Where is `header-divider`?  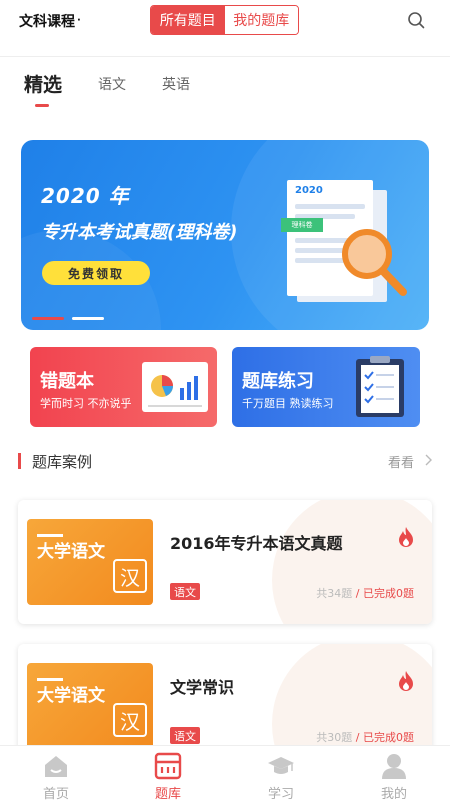
header-divider is located at coordinates (225, 56).